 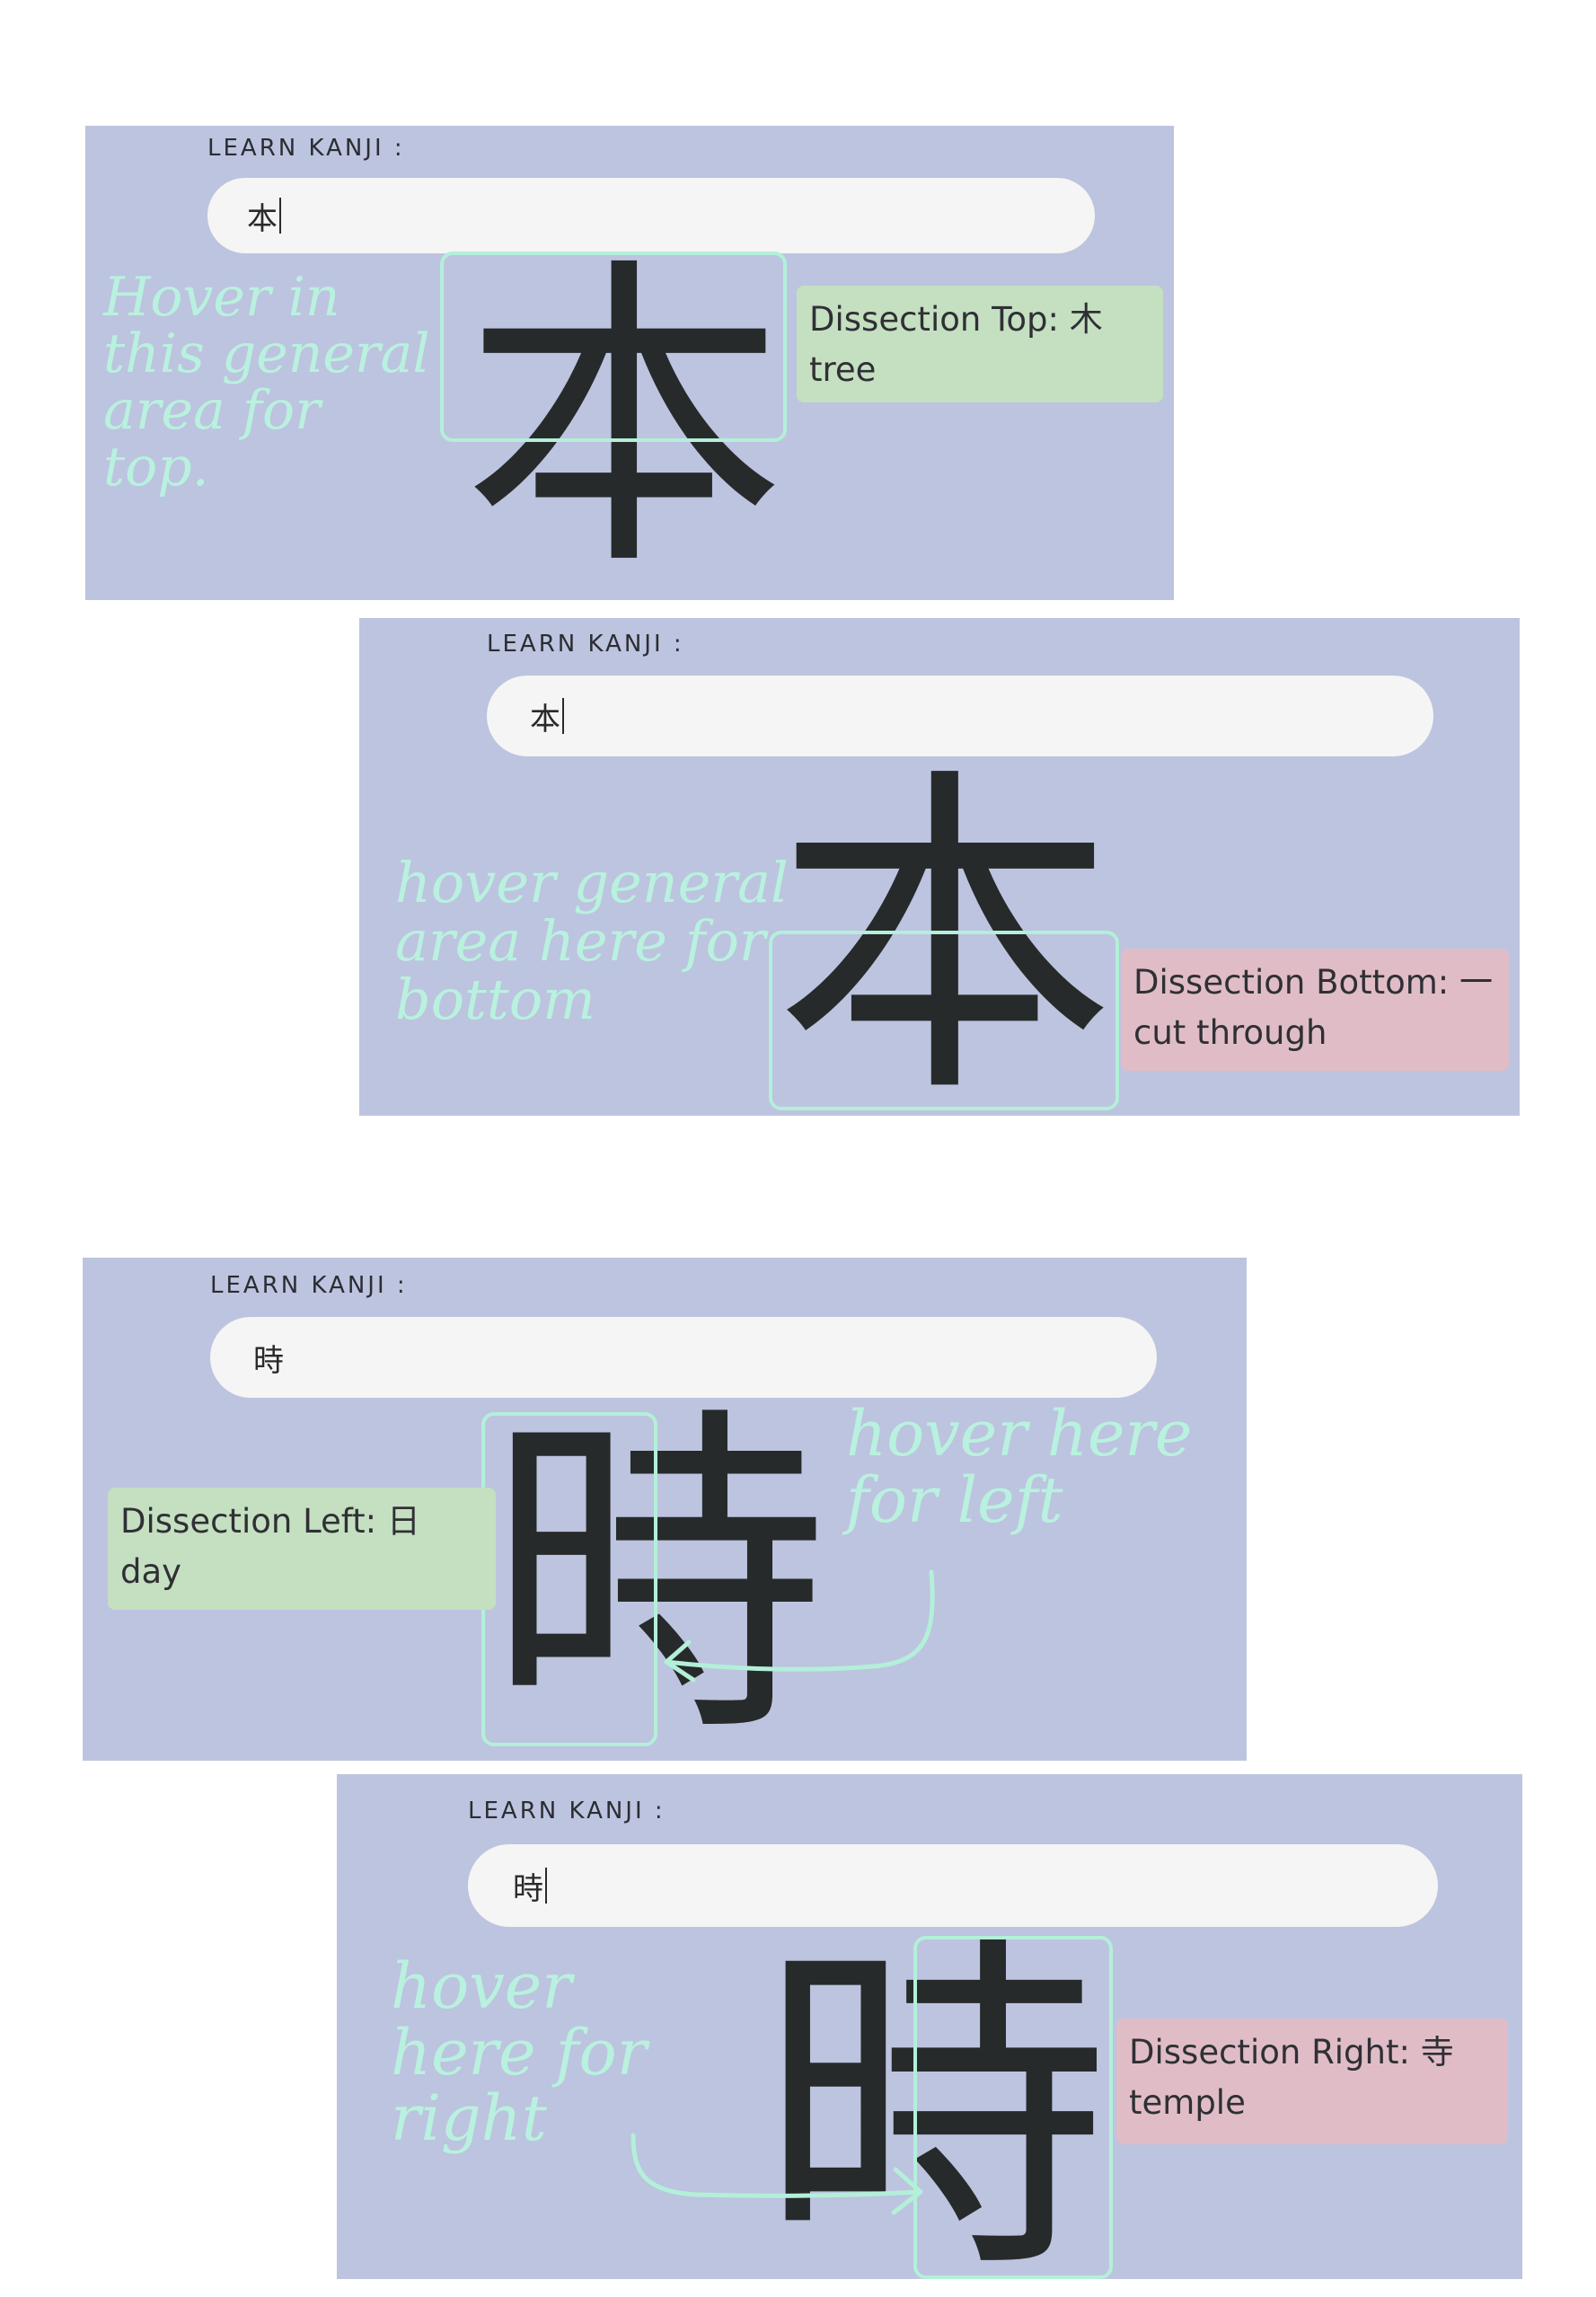 What do you see at coordinates (956, 319) in the screenshot?
I see `tooltip-title: Dissection Top: 木` at bounding box center [956, 319].